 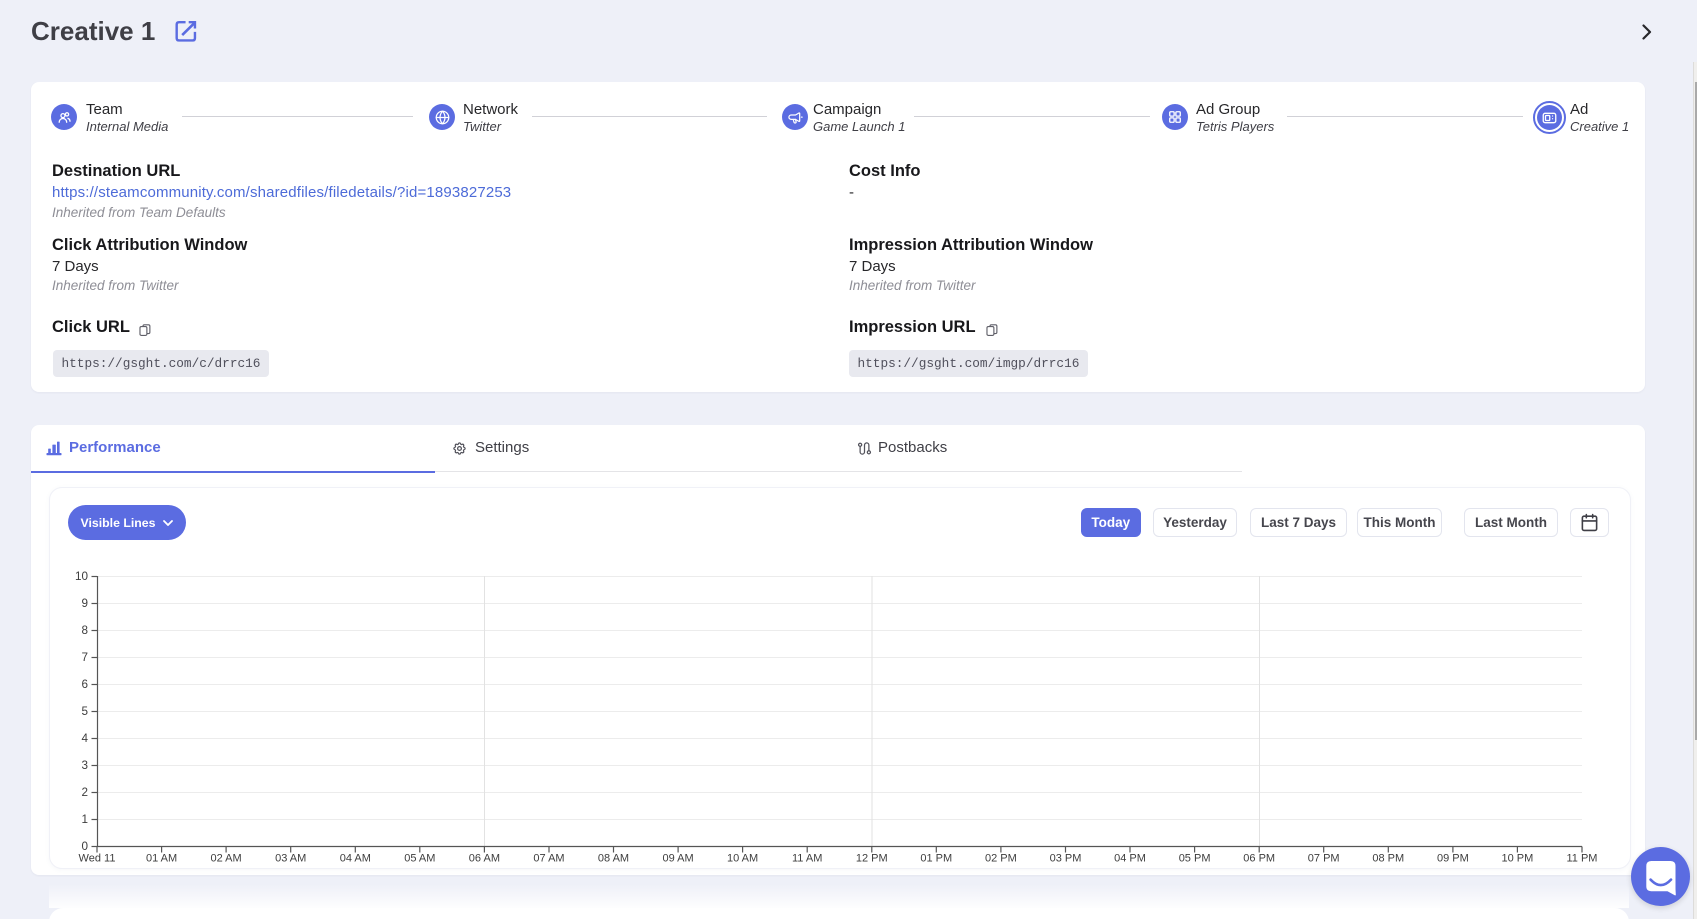 I want to click on svg-text: 06 AM, so click(x=484, y=859).